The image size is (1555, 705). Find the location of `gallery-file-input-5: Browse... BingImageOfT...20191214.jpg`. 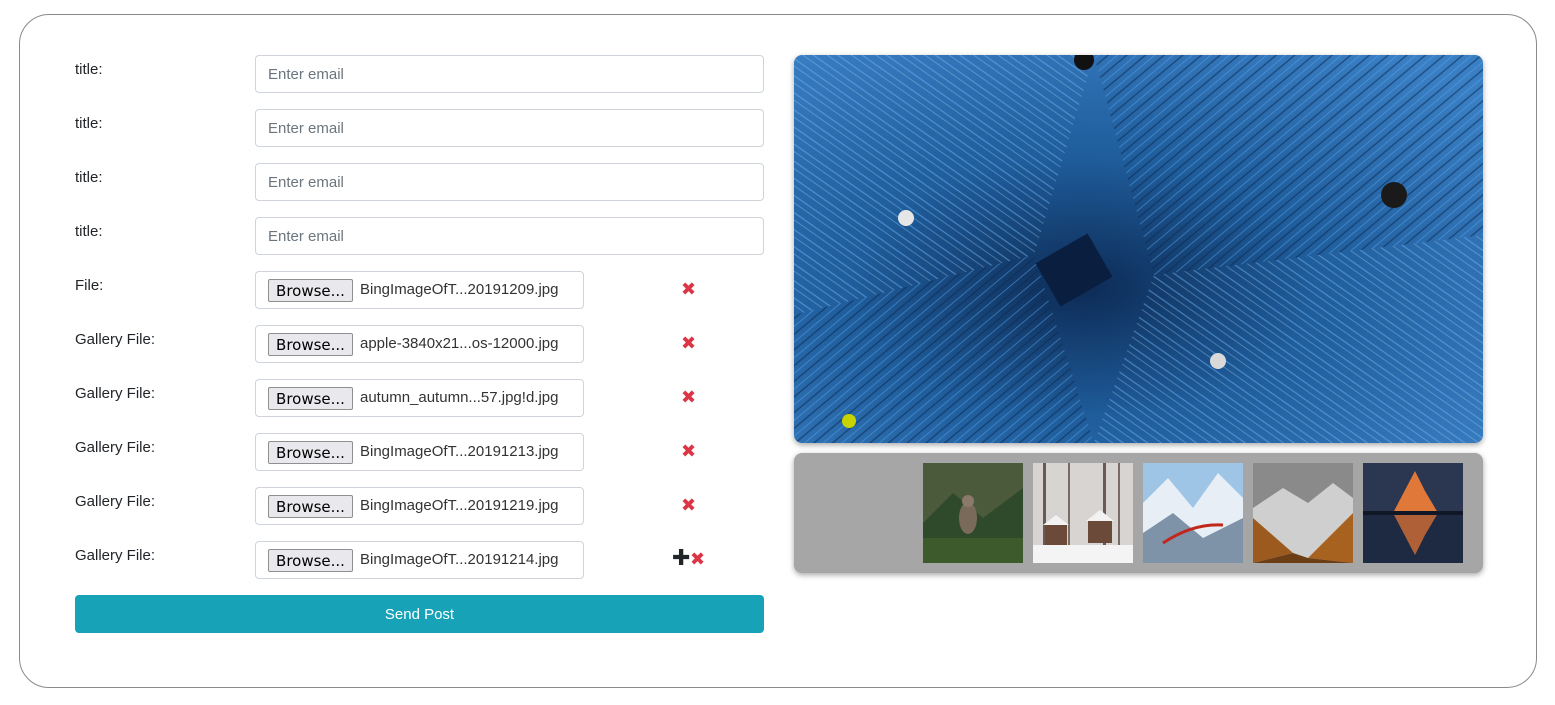

gallery-file-input-5: Browse... BingImageOfT...20191214.jpg is located at coordinates (419, 560).